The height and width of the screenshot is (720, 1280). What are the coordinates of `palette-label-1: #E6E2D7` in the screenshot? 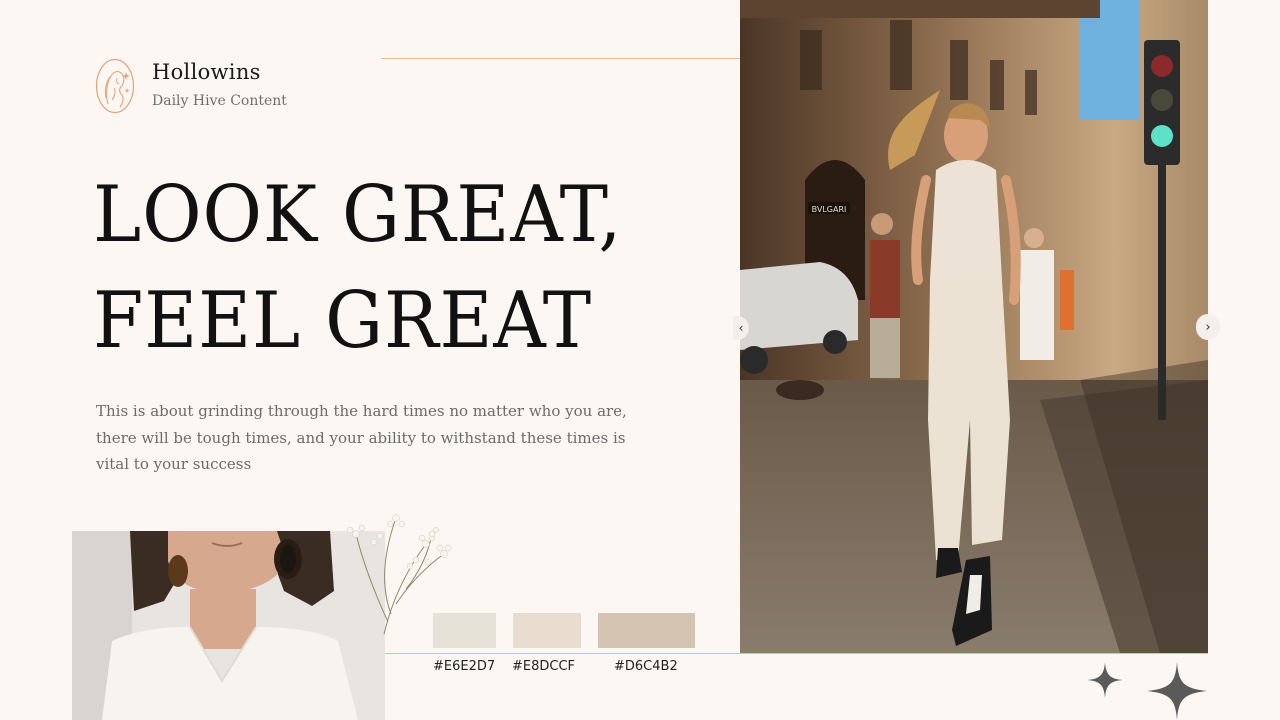 It's located at (464, 666).